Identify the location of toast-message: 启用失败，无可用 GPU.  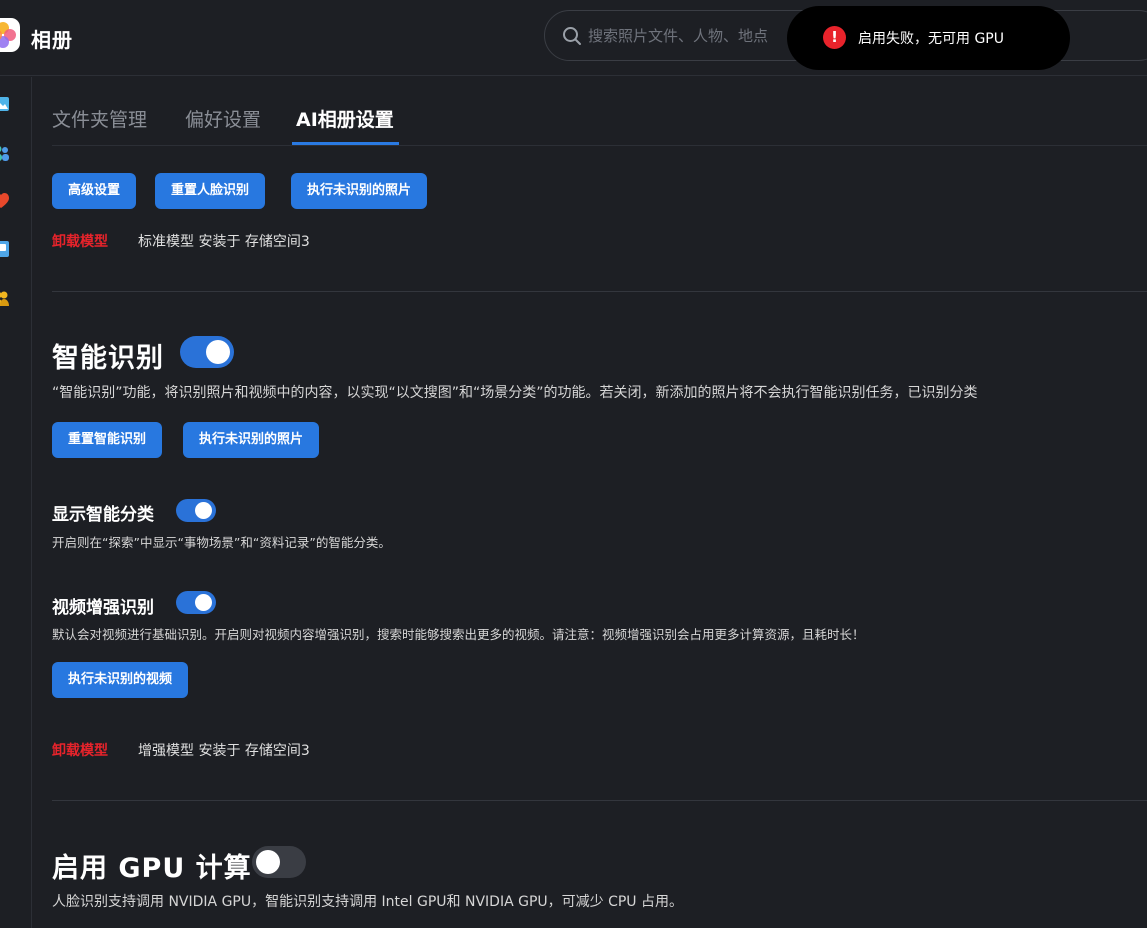
(931, 39).